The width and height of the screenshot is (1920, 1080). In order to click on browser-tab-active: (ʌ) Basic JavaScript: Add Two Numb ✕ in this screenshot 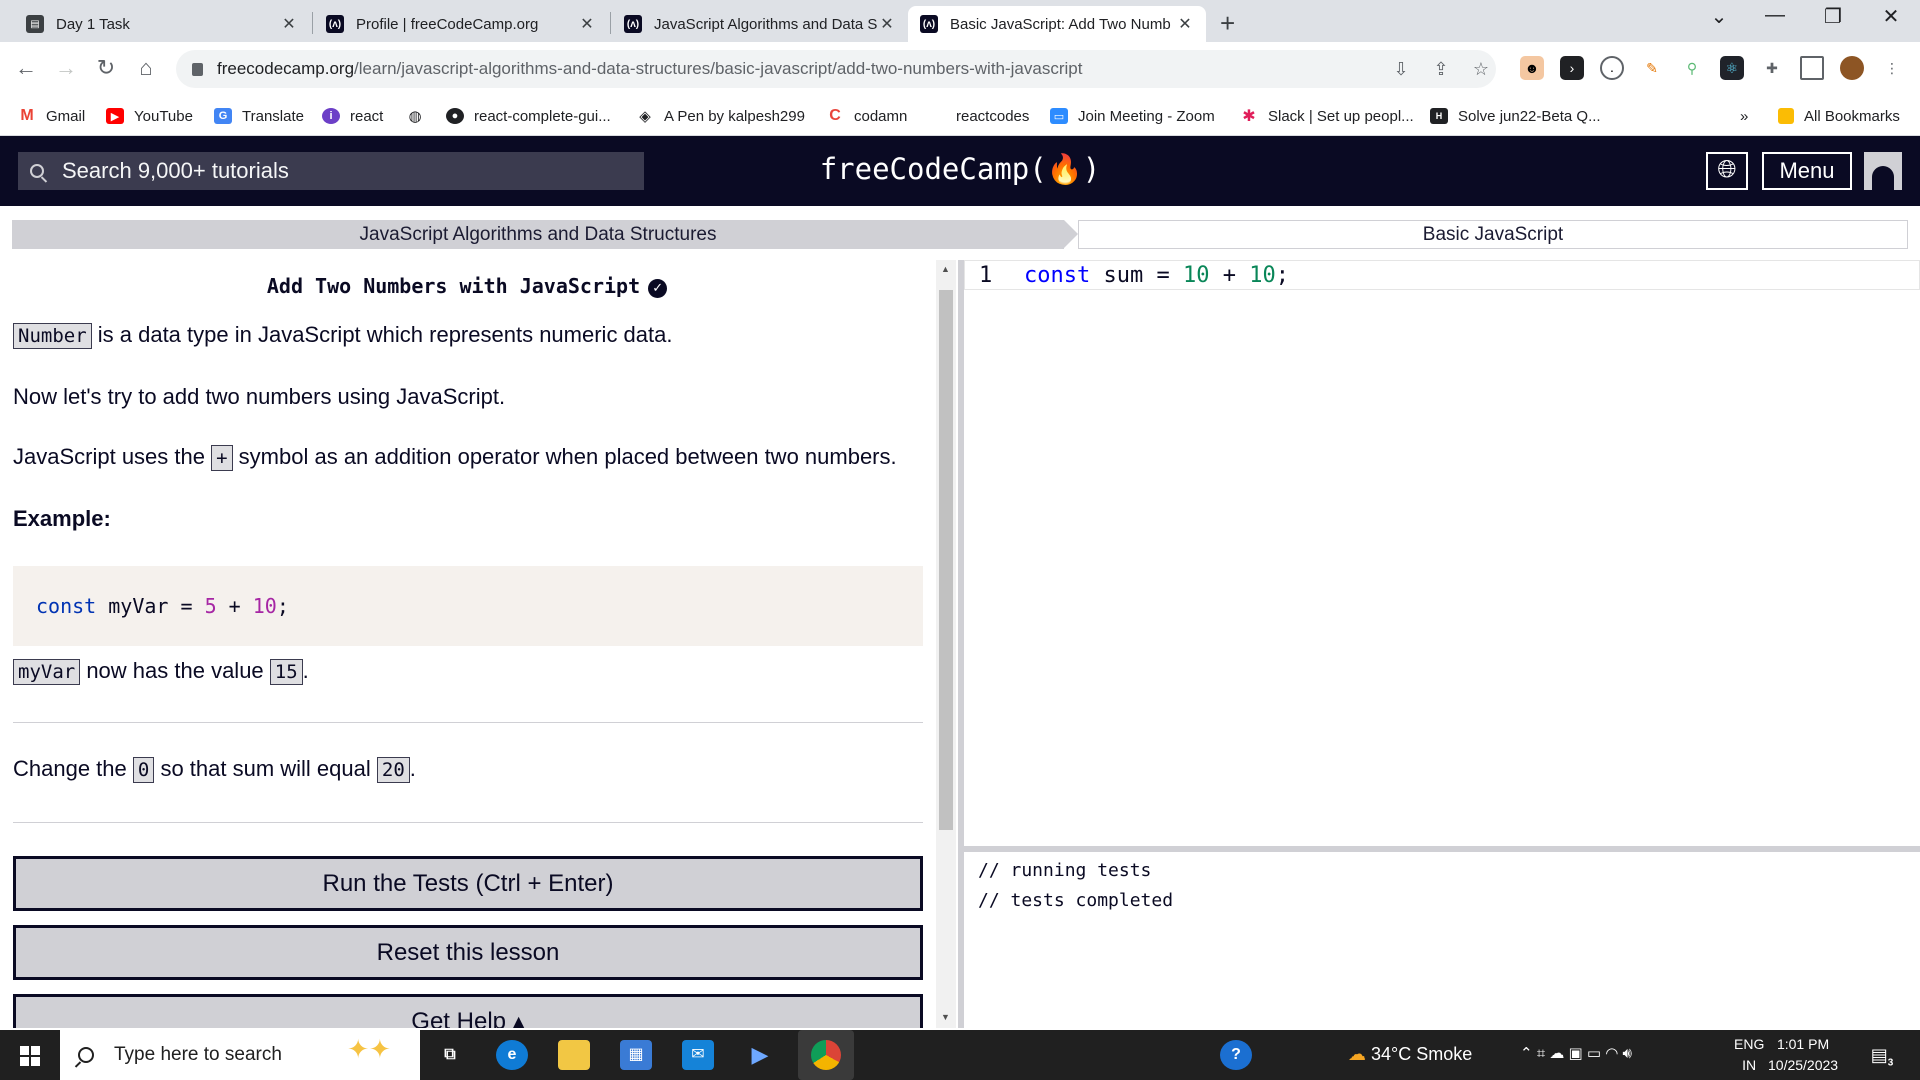, I will do `click(1057, 24)`.